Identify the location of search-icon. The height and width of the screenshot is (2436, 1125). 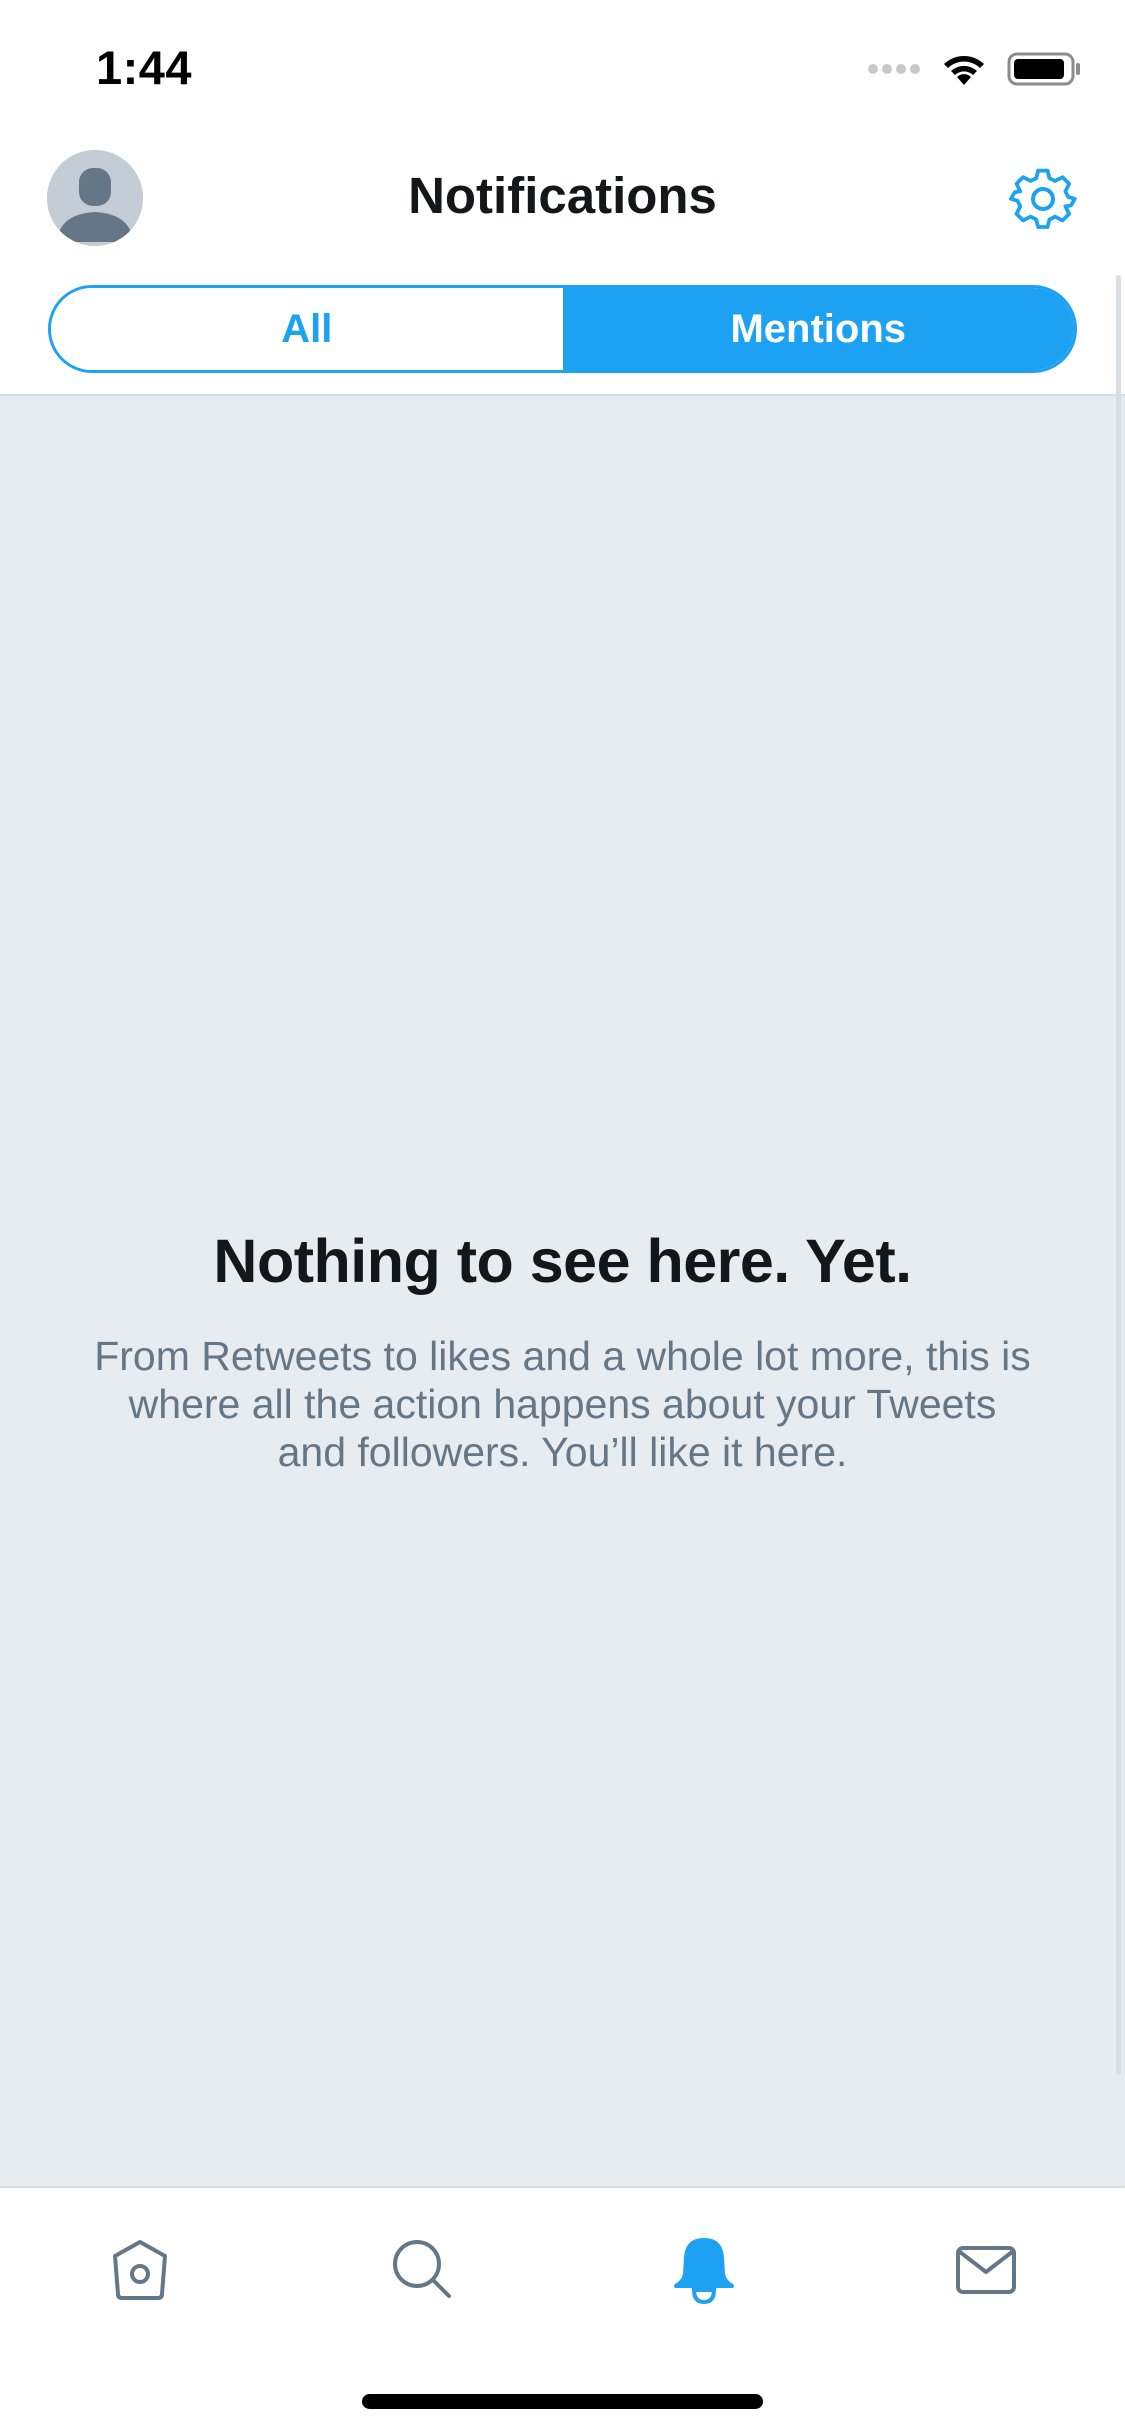
(422, 2269).